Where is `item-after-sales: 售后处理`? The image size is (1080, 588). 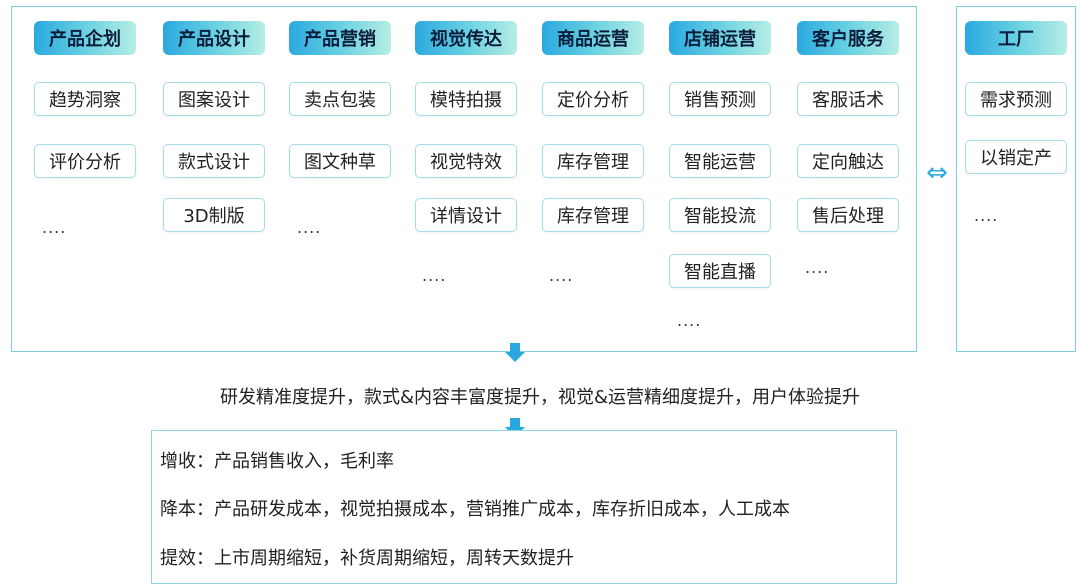
item-after-sales: 售后处理 is located at coordinates (848, 215).